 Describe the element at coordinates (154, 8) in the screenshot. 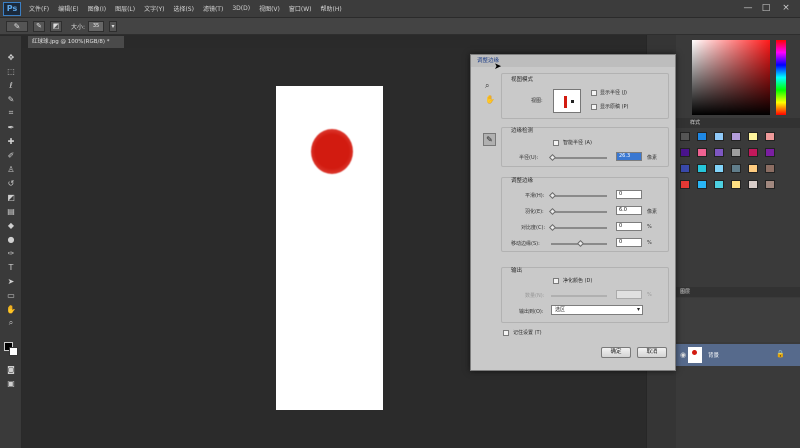

I see `menu-type: 文字(Y)` at that location.